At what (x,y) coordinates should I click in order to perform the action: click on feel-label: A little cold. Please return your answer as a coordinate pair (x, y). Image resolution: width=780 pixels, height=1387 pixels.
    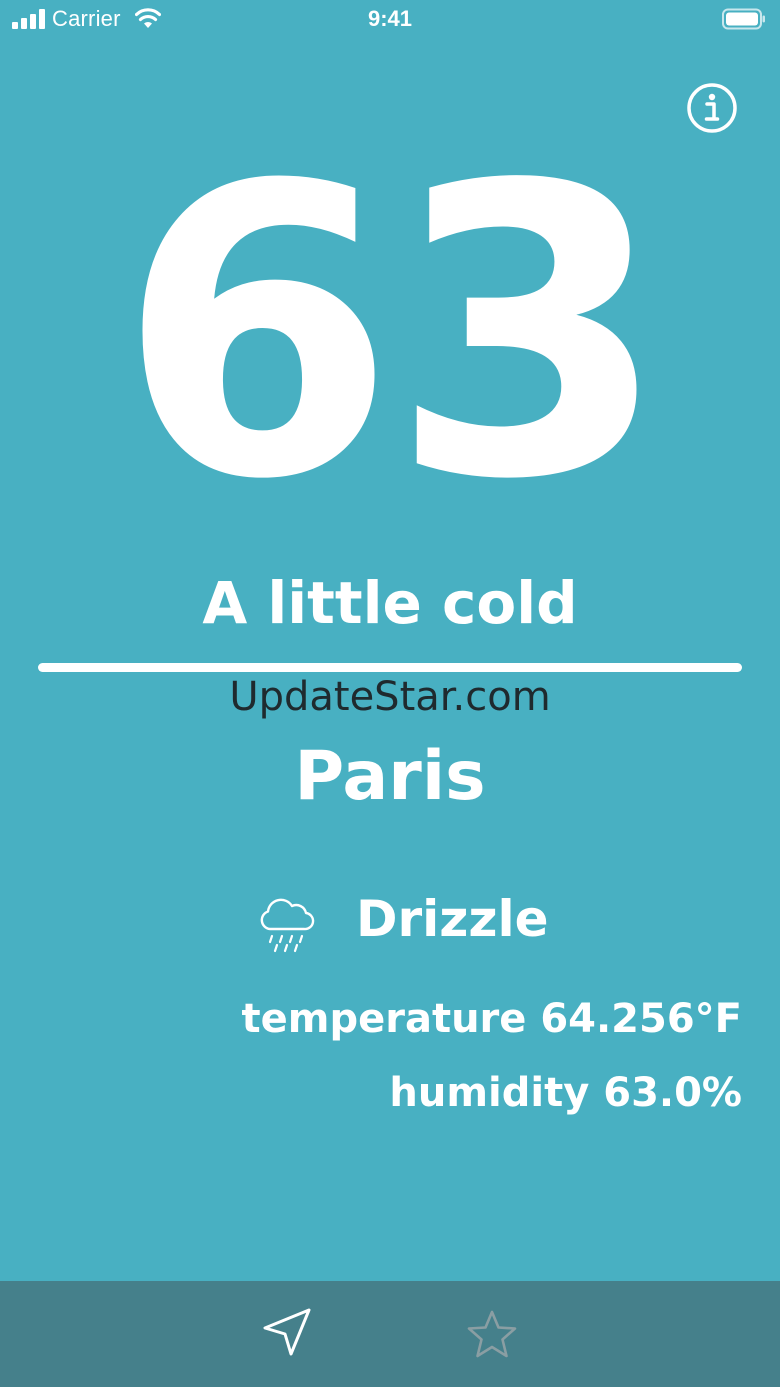
    Looking at the image, I should click on (390, 603).